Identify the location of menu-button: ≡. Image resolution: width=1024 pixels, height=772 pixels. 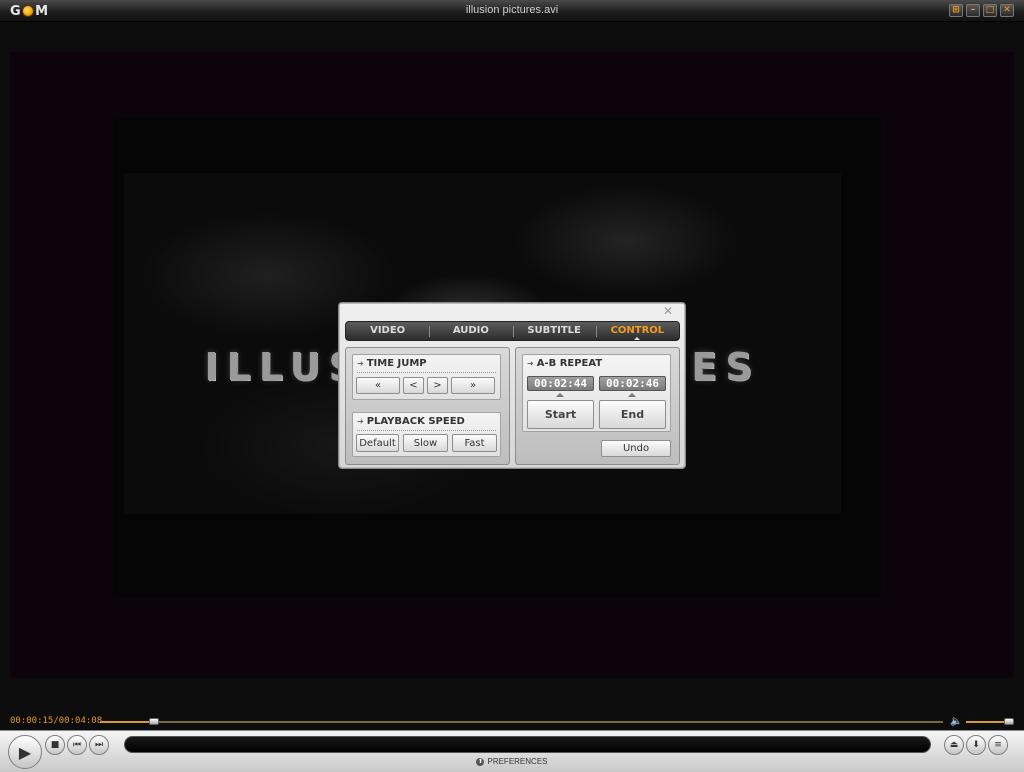
(998, 745).